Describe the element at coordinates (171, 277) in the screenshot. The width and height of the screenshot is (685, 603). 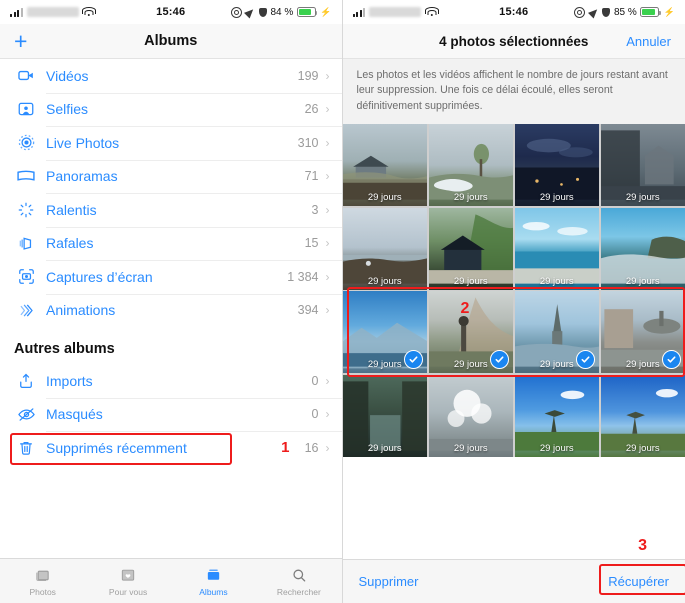
I see `album-row-screenshots: Captures d’écran 1 384 ›` at that location.